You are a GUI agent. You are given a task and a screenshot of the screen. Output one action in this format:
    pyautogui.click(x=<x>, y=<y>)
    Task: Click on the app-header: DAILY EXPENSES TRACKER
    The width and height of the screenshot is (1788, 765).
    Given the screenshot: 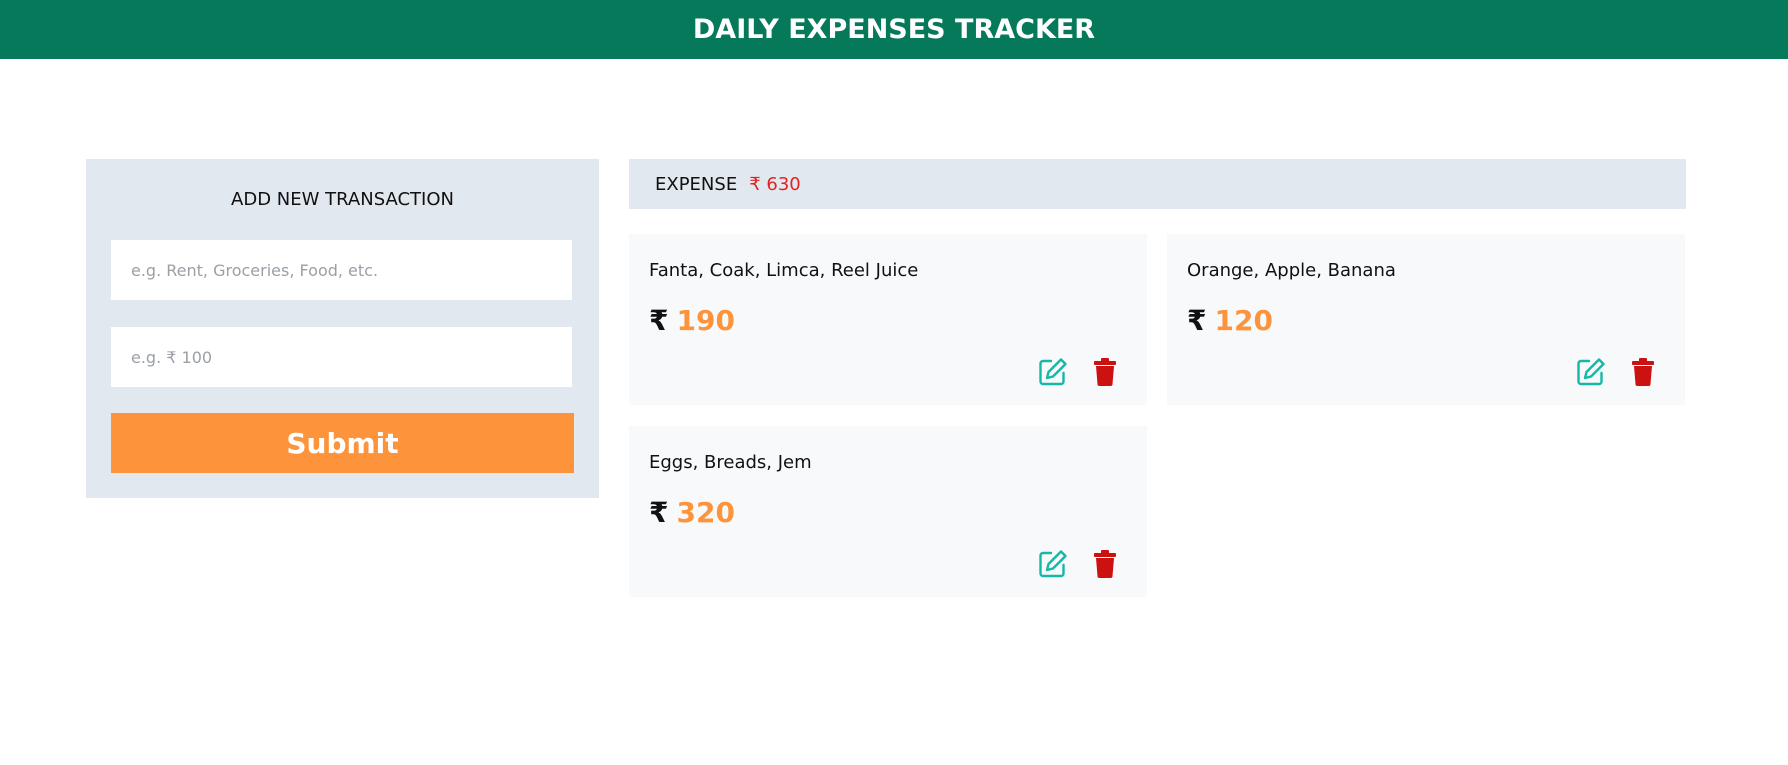 What is the action you would take?
    pyautogui.click(x=894, y=29)
    